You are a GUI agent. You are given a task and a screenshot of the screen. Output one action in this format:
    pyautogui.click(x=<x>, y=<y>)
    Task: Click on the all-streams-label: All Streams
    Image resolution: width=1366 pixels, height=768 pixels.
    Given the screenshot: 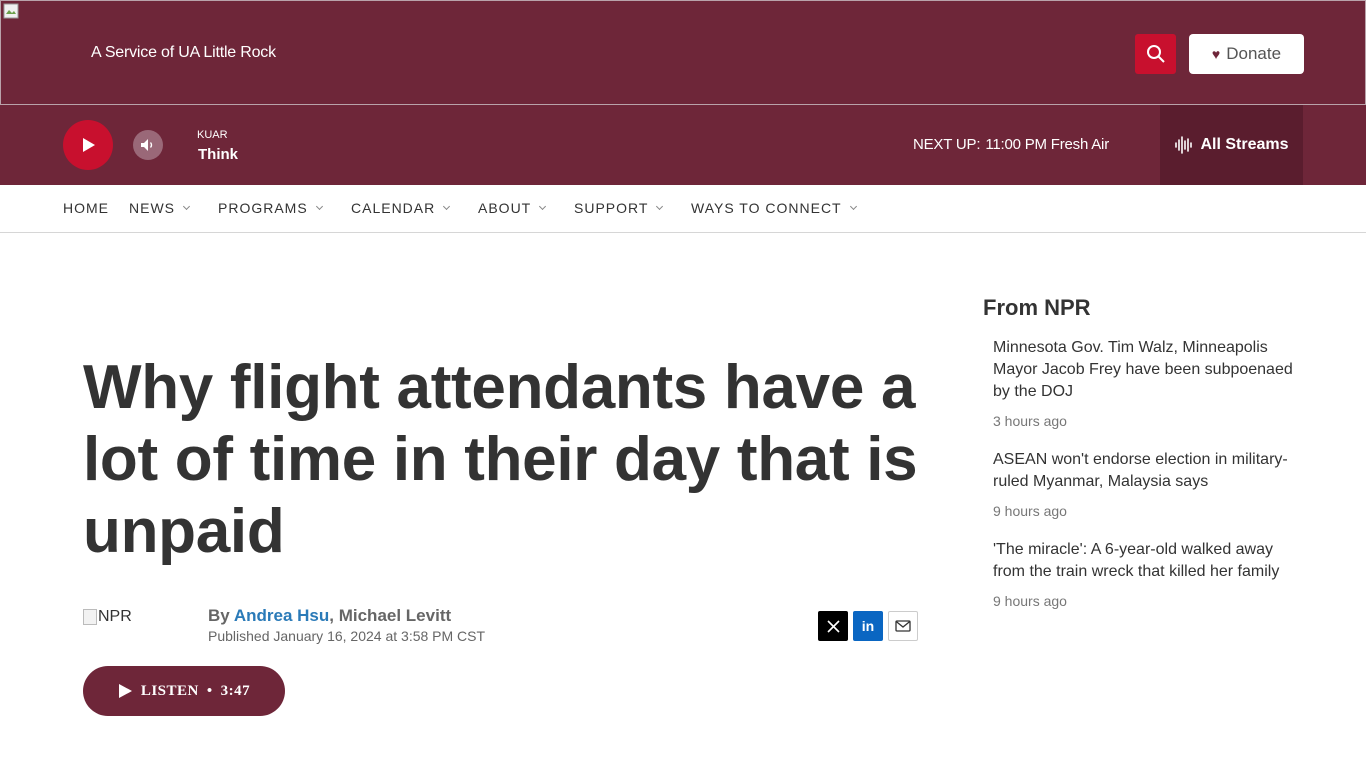 What is the action you would take?
    pyautogui.click(x=1244, y=144)
    